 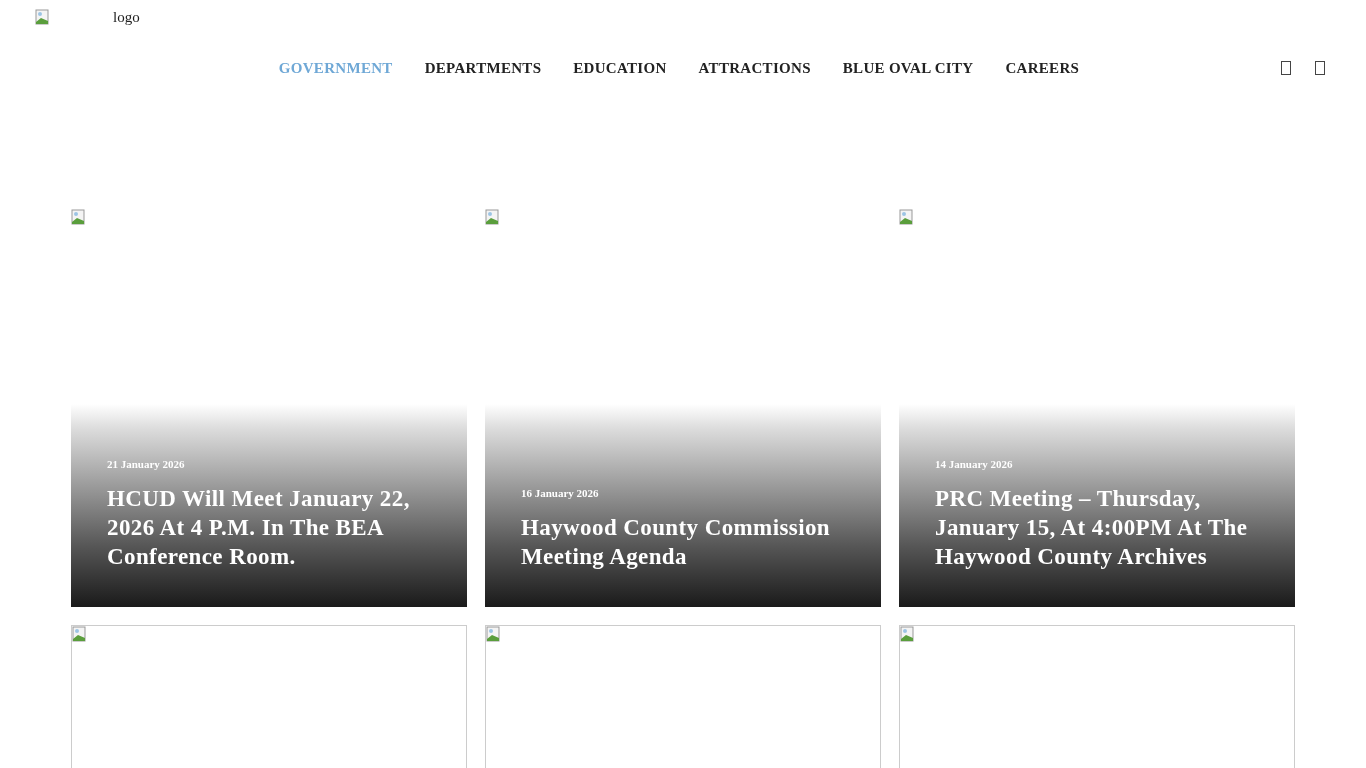 What do you see at coordinates (620, 68) in the screenshot?
I see `nav-link: EDUCATION` at bounding box center [620, 68].